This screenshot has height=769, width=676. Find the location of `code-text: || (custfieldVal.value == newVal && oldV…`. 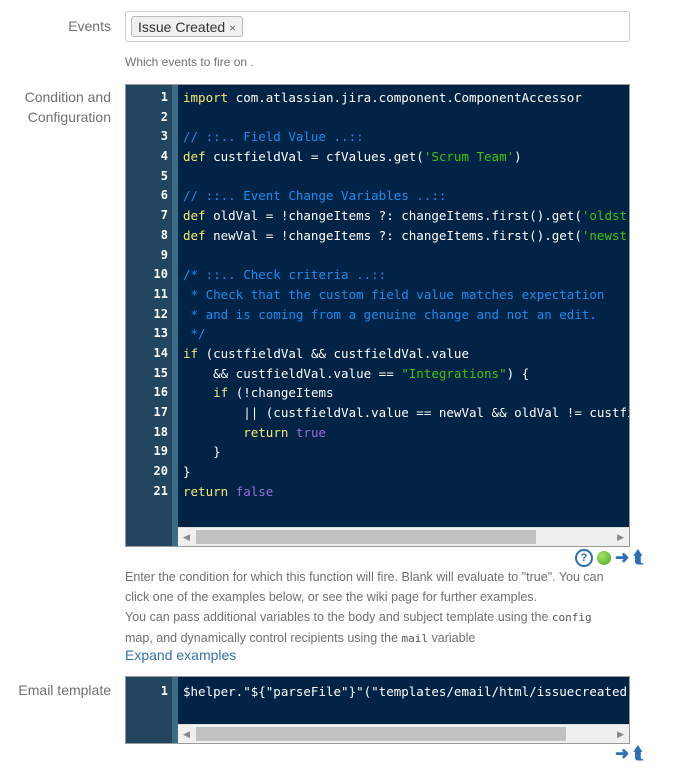

code-text: || (custfieldVal.value == newVal && oldV… is located at coordinates (406, 413).